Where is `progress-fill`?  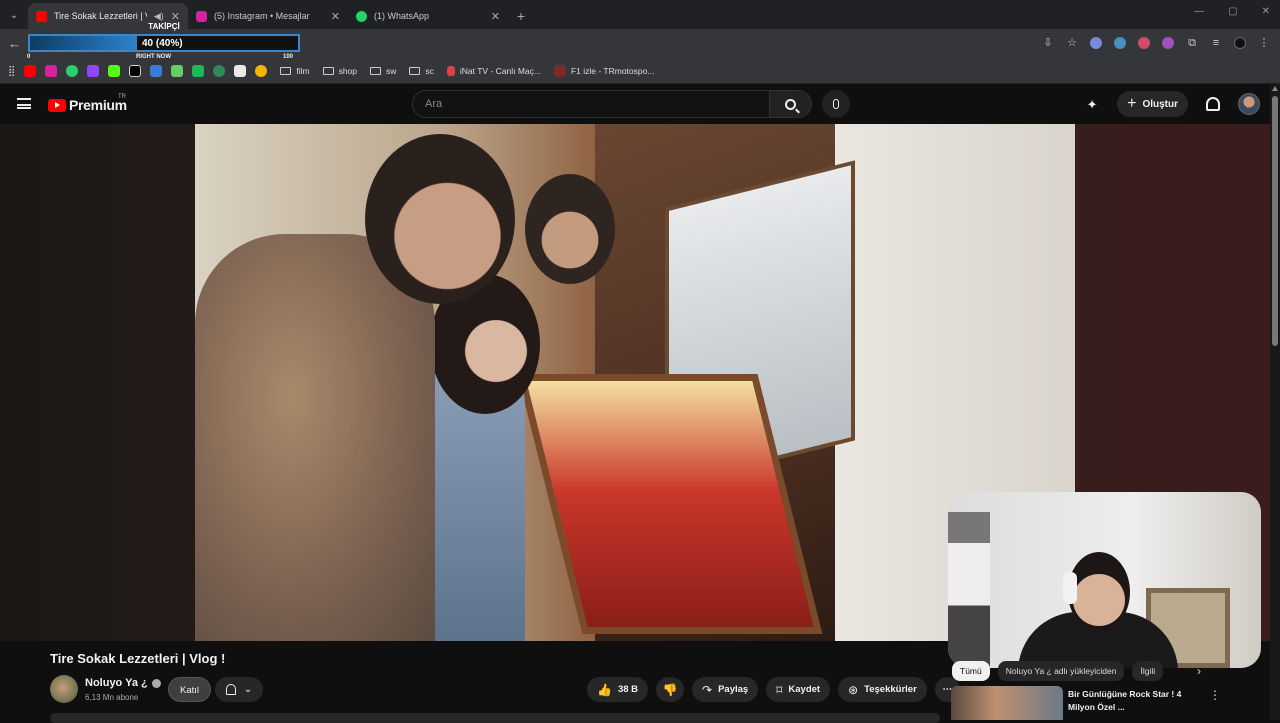
progress-fill is located at coordinates (84, 43).